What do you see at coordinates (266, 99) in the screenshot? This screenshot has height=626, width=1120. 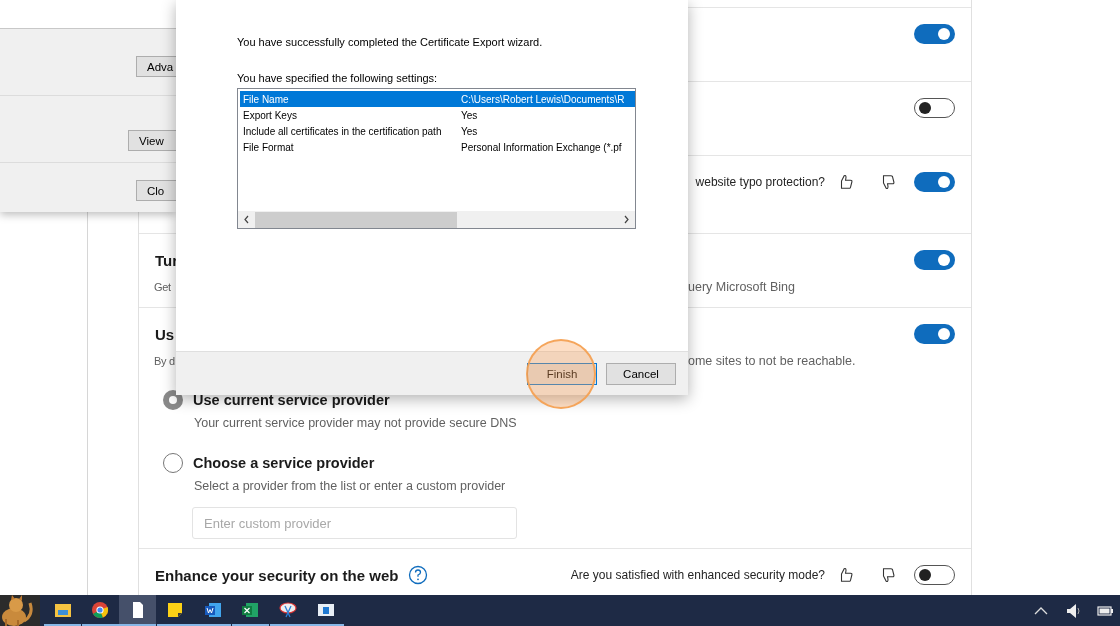 I see `setting-name: File Name` at bounding box center [266, 99].